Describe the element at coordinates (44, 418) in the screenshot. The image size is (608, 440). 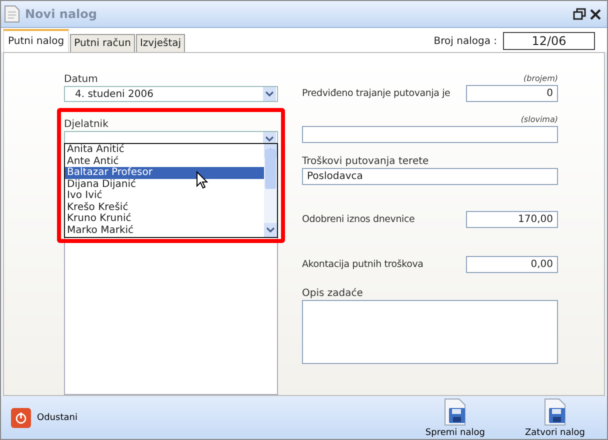
I see `cancel-button: Odustani` at that location.